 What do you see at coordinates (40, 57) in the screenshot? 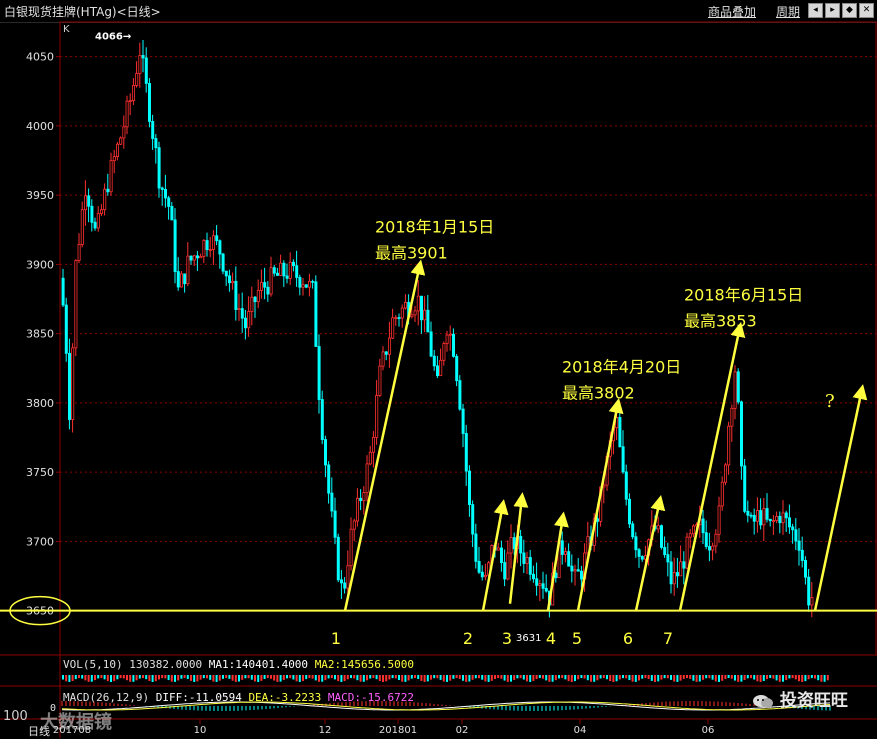
I see `y-tick-label: 4050` at bounding box center [40, 57].